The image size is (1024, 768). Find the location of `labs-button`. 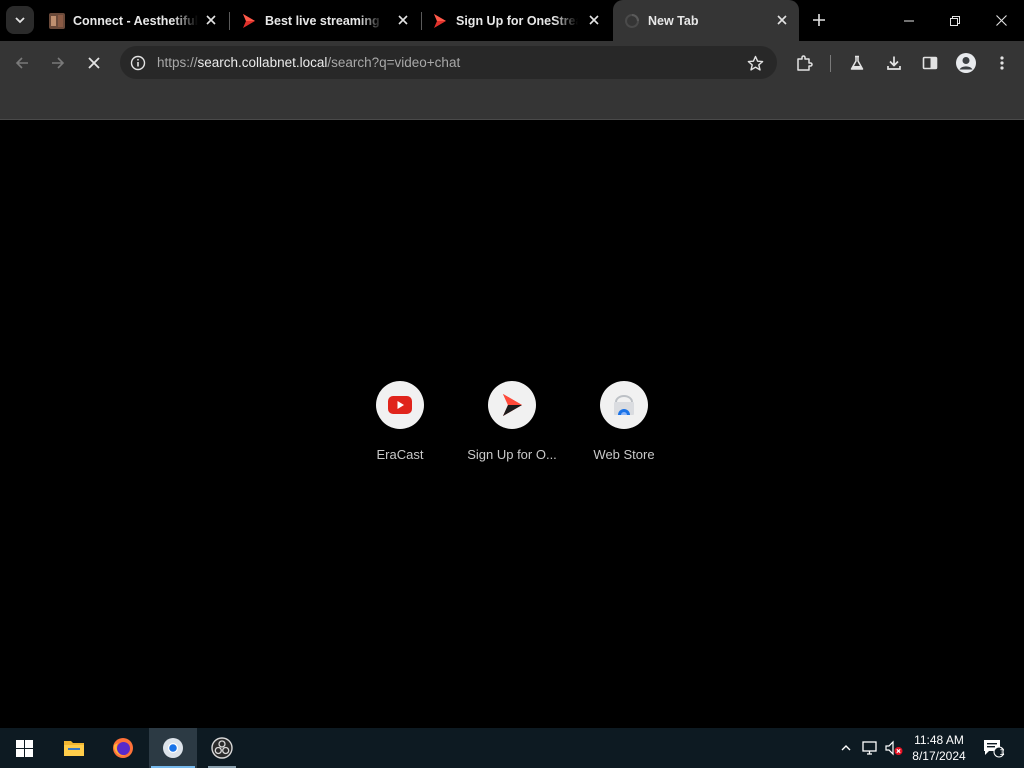

labs-button is located at coordinates (857, 63).